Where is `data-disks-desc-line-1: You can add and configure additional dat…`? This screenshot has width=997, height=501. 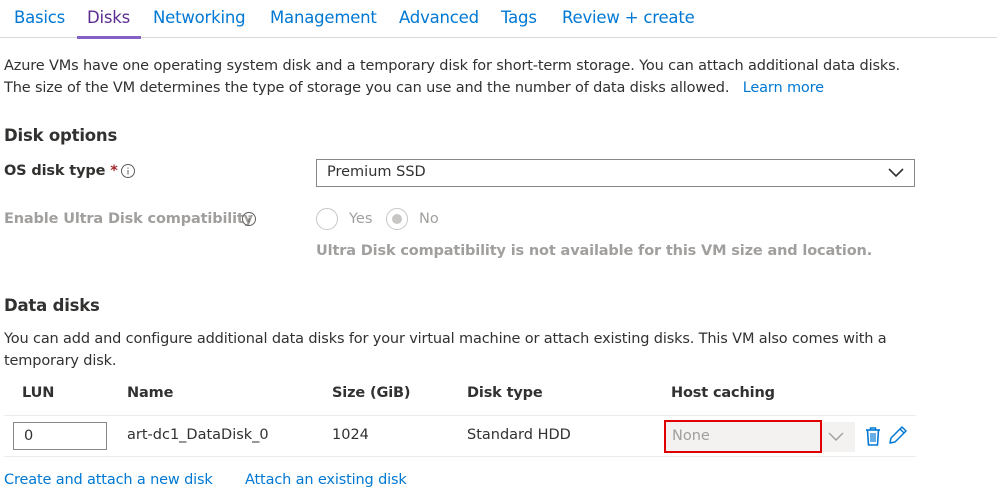 data-disks-desc-line-1: You can add and configure additional dat… is located at coordinates (445, 339).